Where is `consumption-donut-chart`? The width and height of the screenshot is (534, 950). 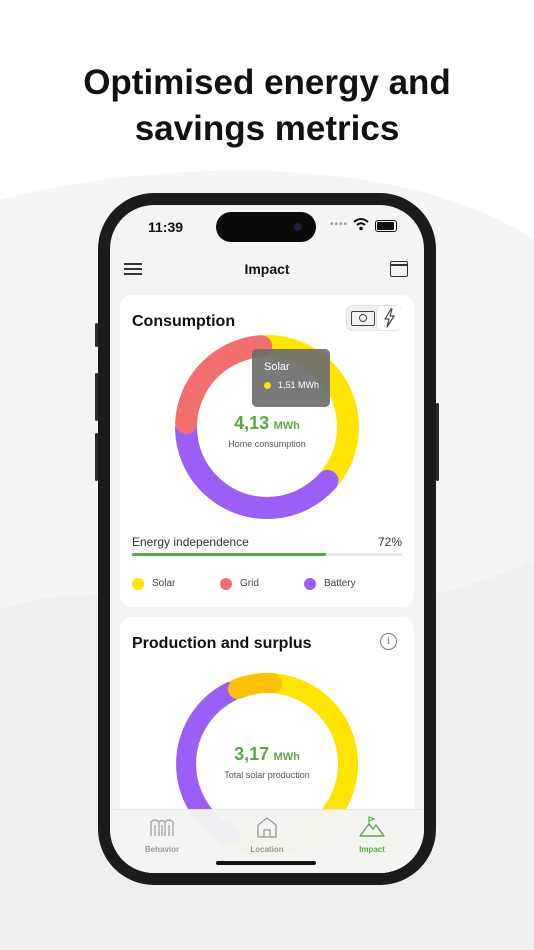 consumption-donut-chart is located at coordinates (267, 427).